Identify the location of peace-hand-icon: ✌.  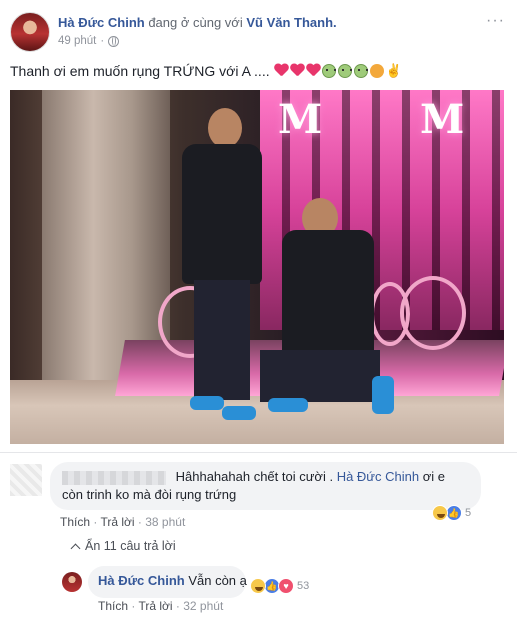
(393, 70).